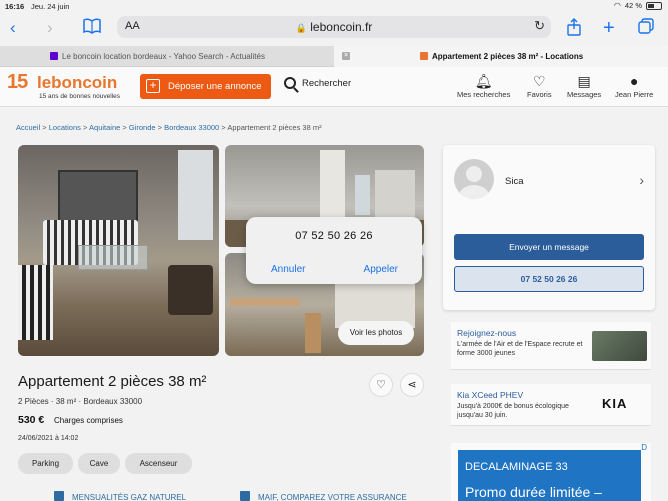  Describe the element at coordinates (549, 279) in the screenshot. I see `phone-number-button: 07 52 50 26 26` at that location.